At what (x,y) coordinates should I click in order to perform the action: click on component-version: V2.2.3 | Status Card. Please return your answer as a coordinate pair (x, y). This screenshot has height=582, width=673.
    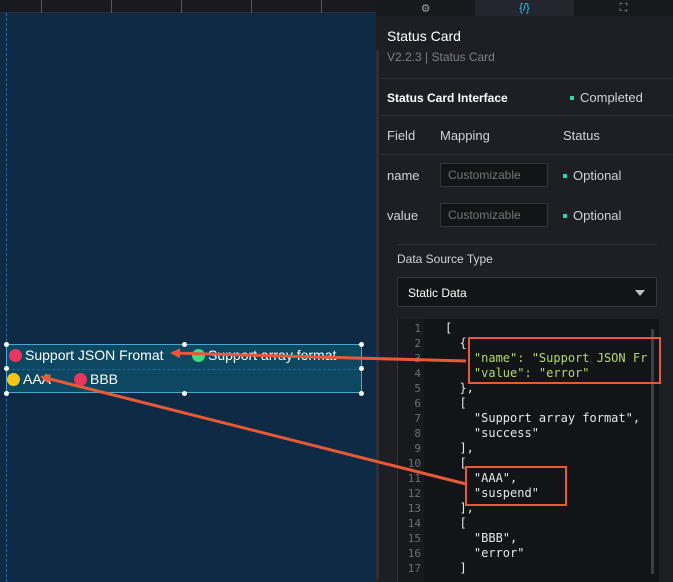
    Looking at the image, I should click on (441, 57).